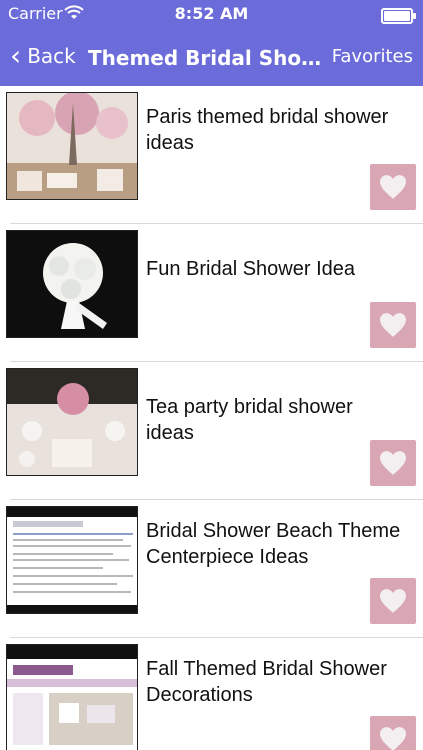  Describe the element at coordinates (266, 682) in the screenshot. I see `item-title: Fall Themed Bridal Shower Decorations` at that location.